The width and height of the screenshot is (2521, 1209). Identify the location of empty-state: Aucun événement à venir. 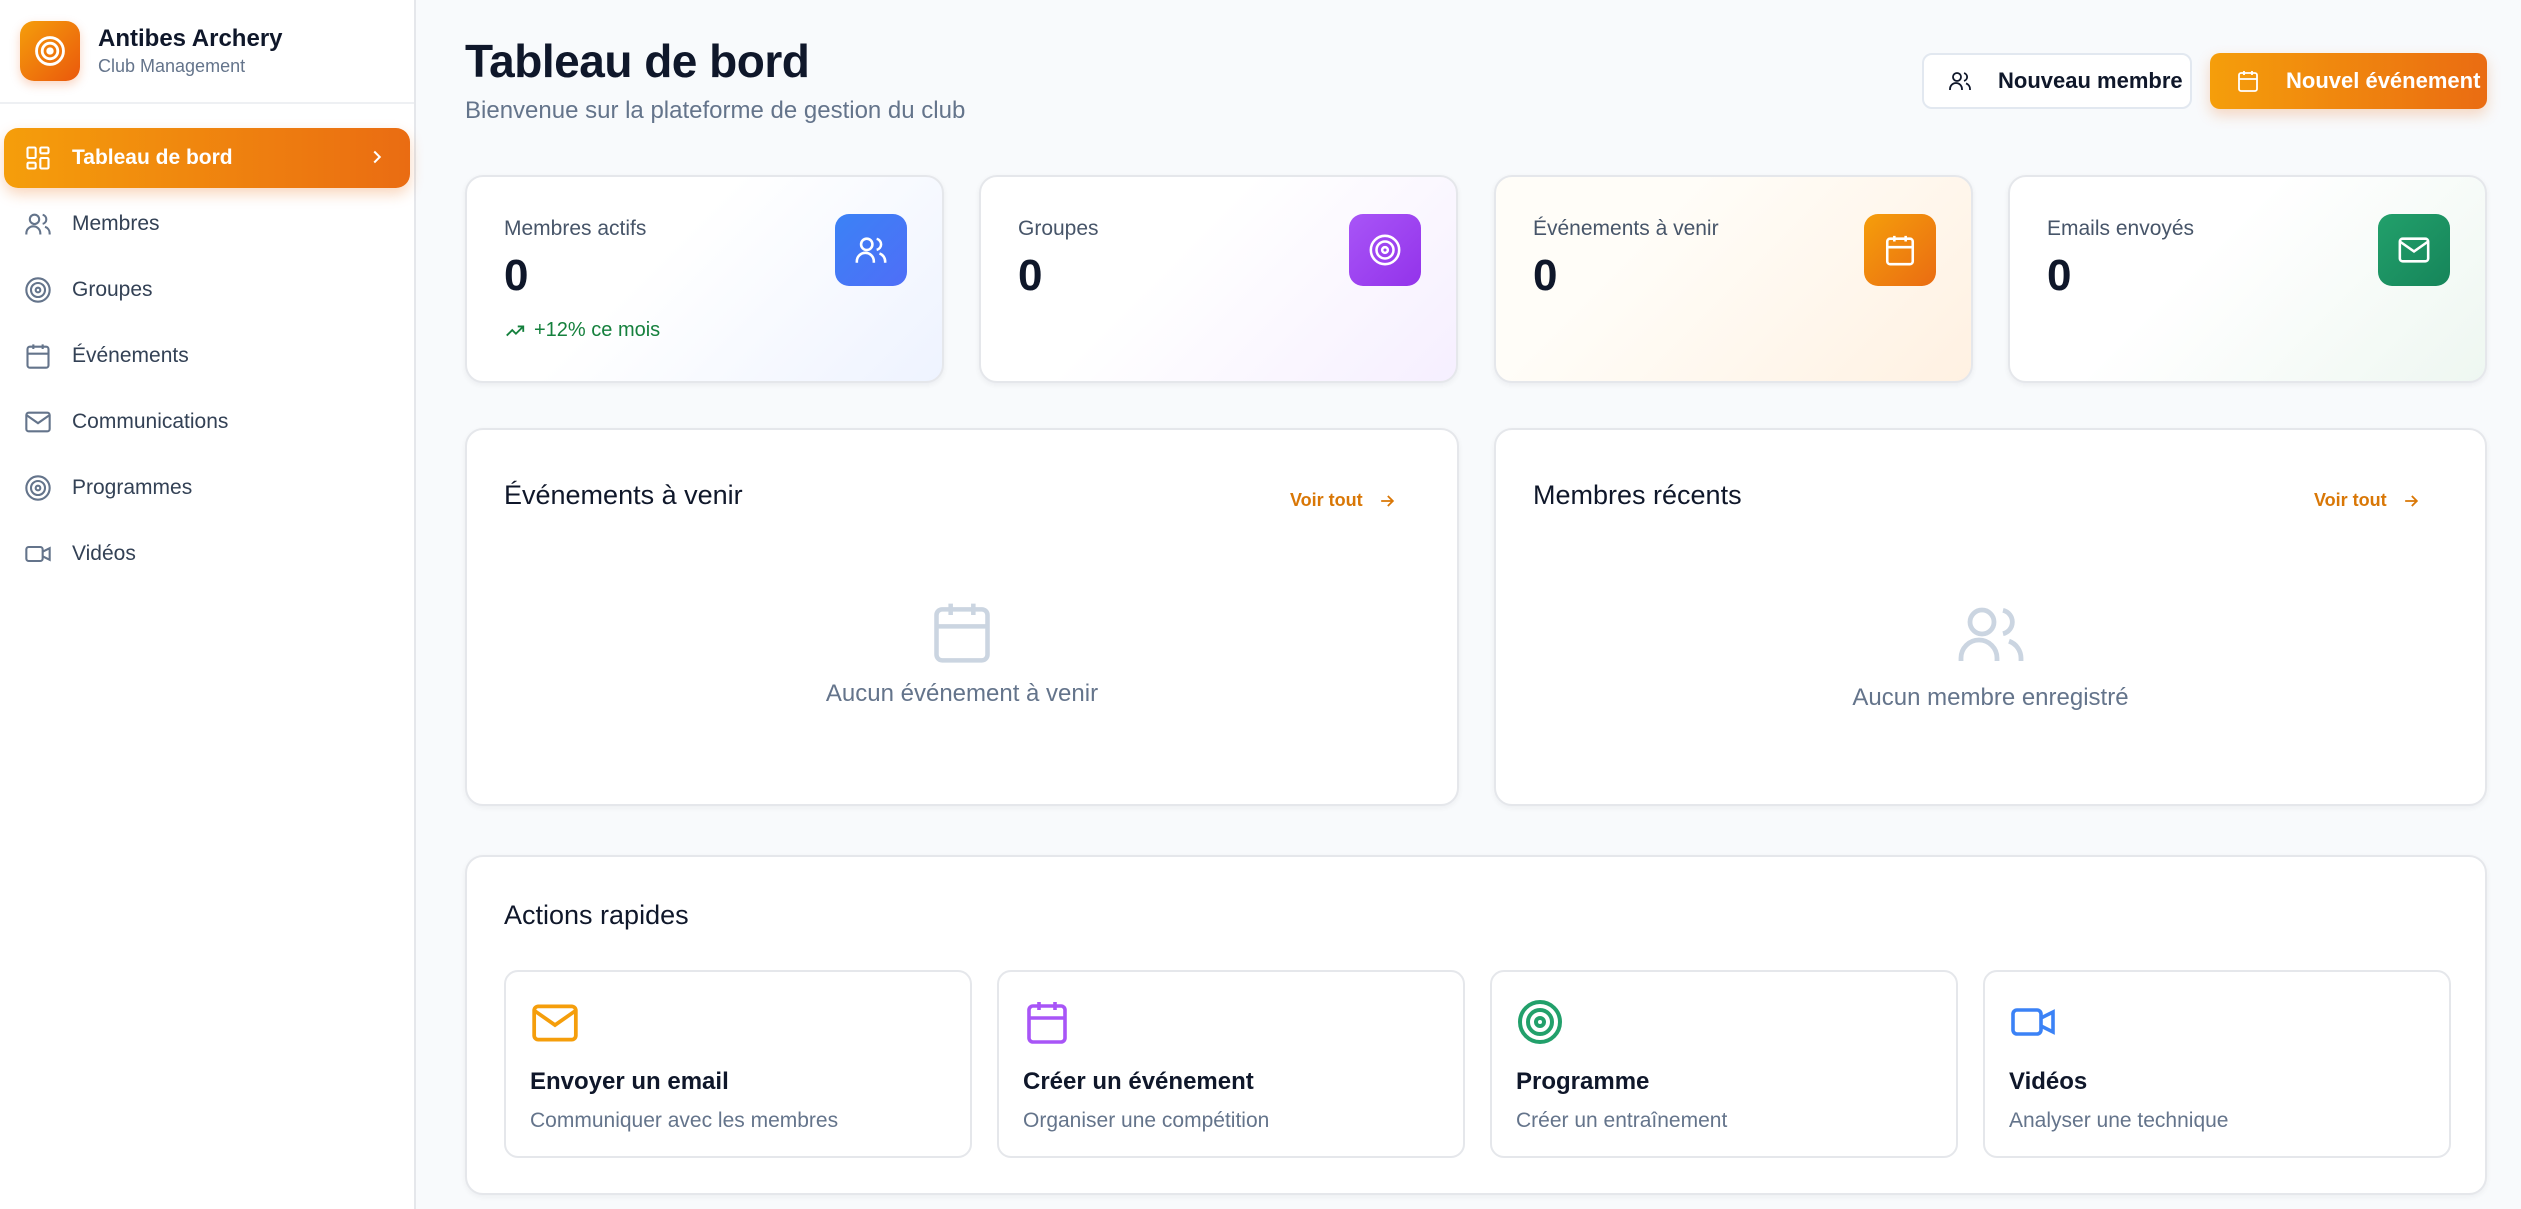
(962, 653).